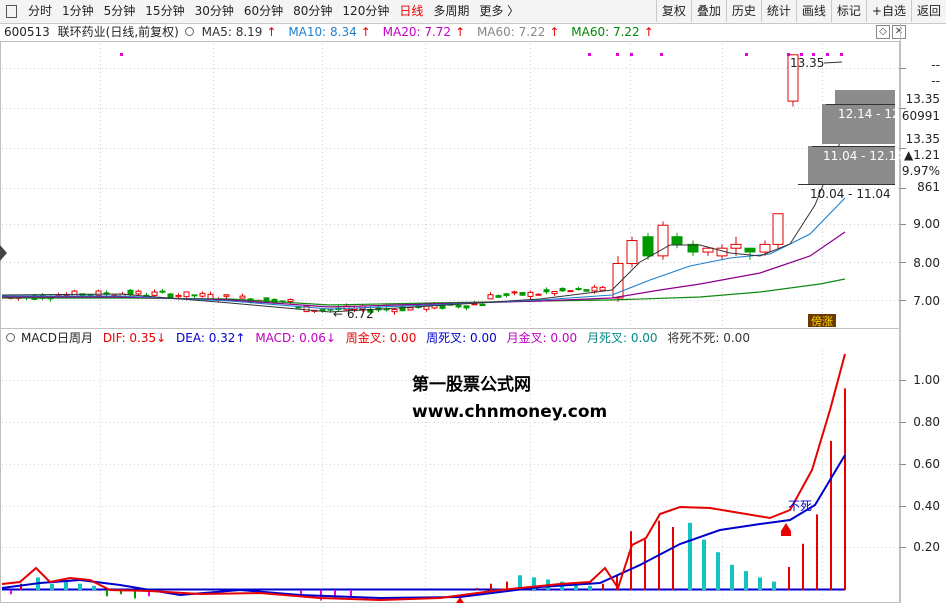  Describe the element at coordinates (935, 65) in the screenshot. I see `axis-dash-1: --` at that location.